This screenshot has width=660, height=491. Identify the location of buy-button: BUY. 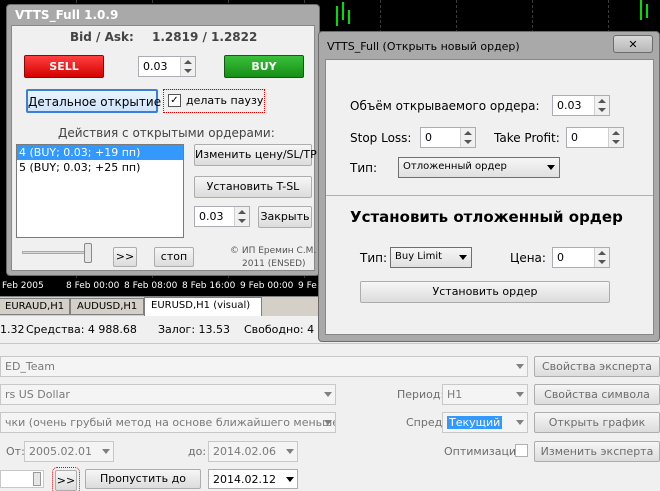
(264, 66).